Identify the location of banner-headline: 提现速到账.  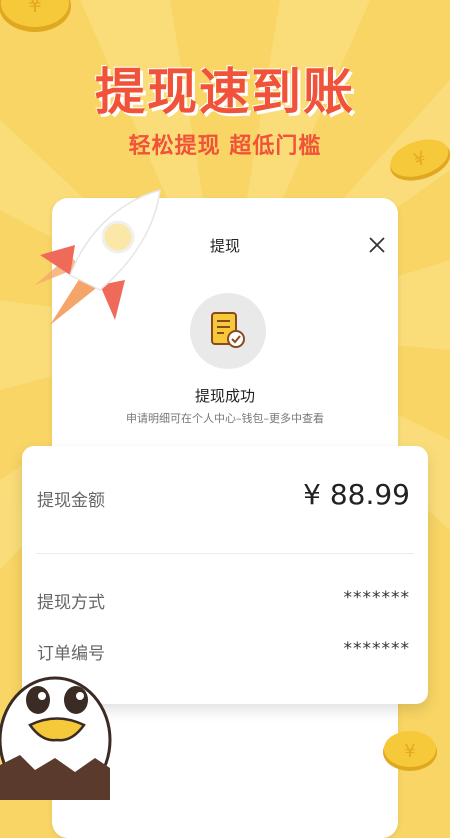
(225, 92).